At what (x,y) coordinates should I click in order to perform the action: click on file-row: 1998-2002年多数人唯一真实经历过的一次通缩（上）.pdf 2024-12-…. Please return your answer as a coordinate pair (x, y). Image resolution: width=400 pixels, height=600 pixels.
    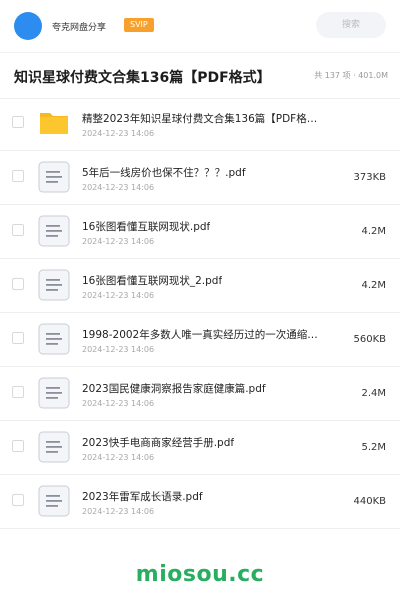
    Looking at the image, I should click on (200, 340).